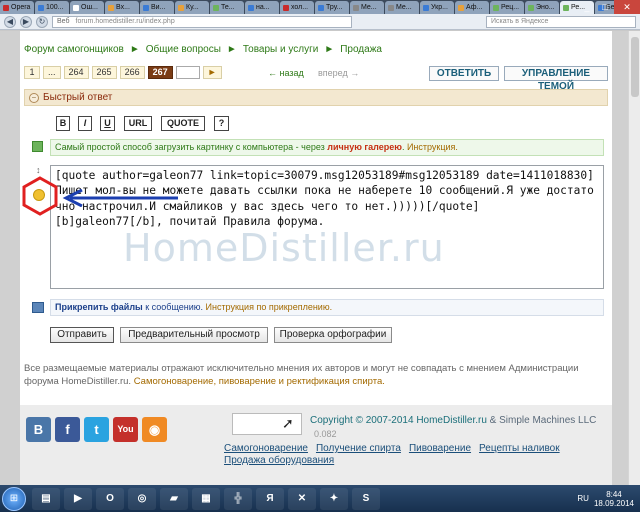 The width and height of the screenshot is (640, 512). I want to click on page-jump-go-button: ►, so click(212, 72).